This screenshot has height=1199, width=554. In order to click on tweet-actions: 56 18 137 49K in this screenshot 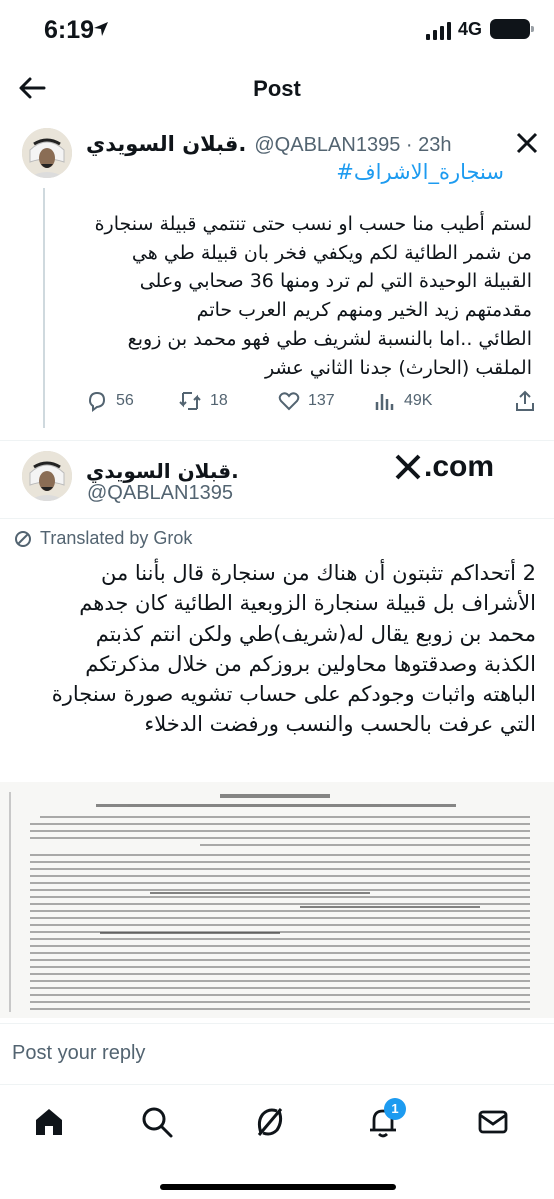, I will do `click(311, 403)`.